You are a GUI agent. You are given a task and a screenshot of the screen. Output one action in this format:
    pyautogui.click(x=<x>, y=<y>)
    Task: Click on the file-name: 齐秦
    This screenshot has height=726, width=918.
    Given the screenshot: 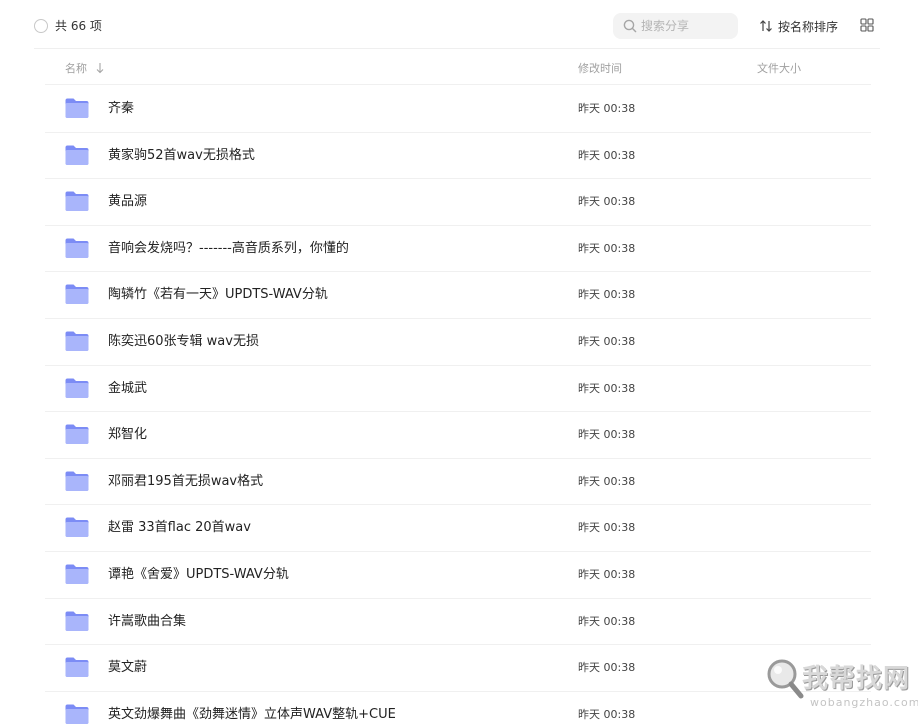 What is the action you would take?
    pyautogui.click(x=121, y=109)
    